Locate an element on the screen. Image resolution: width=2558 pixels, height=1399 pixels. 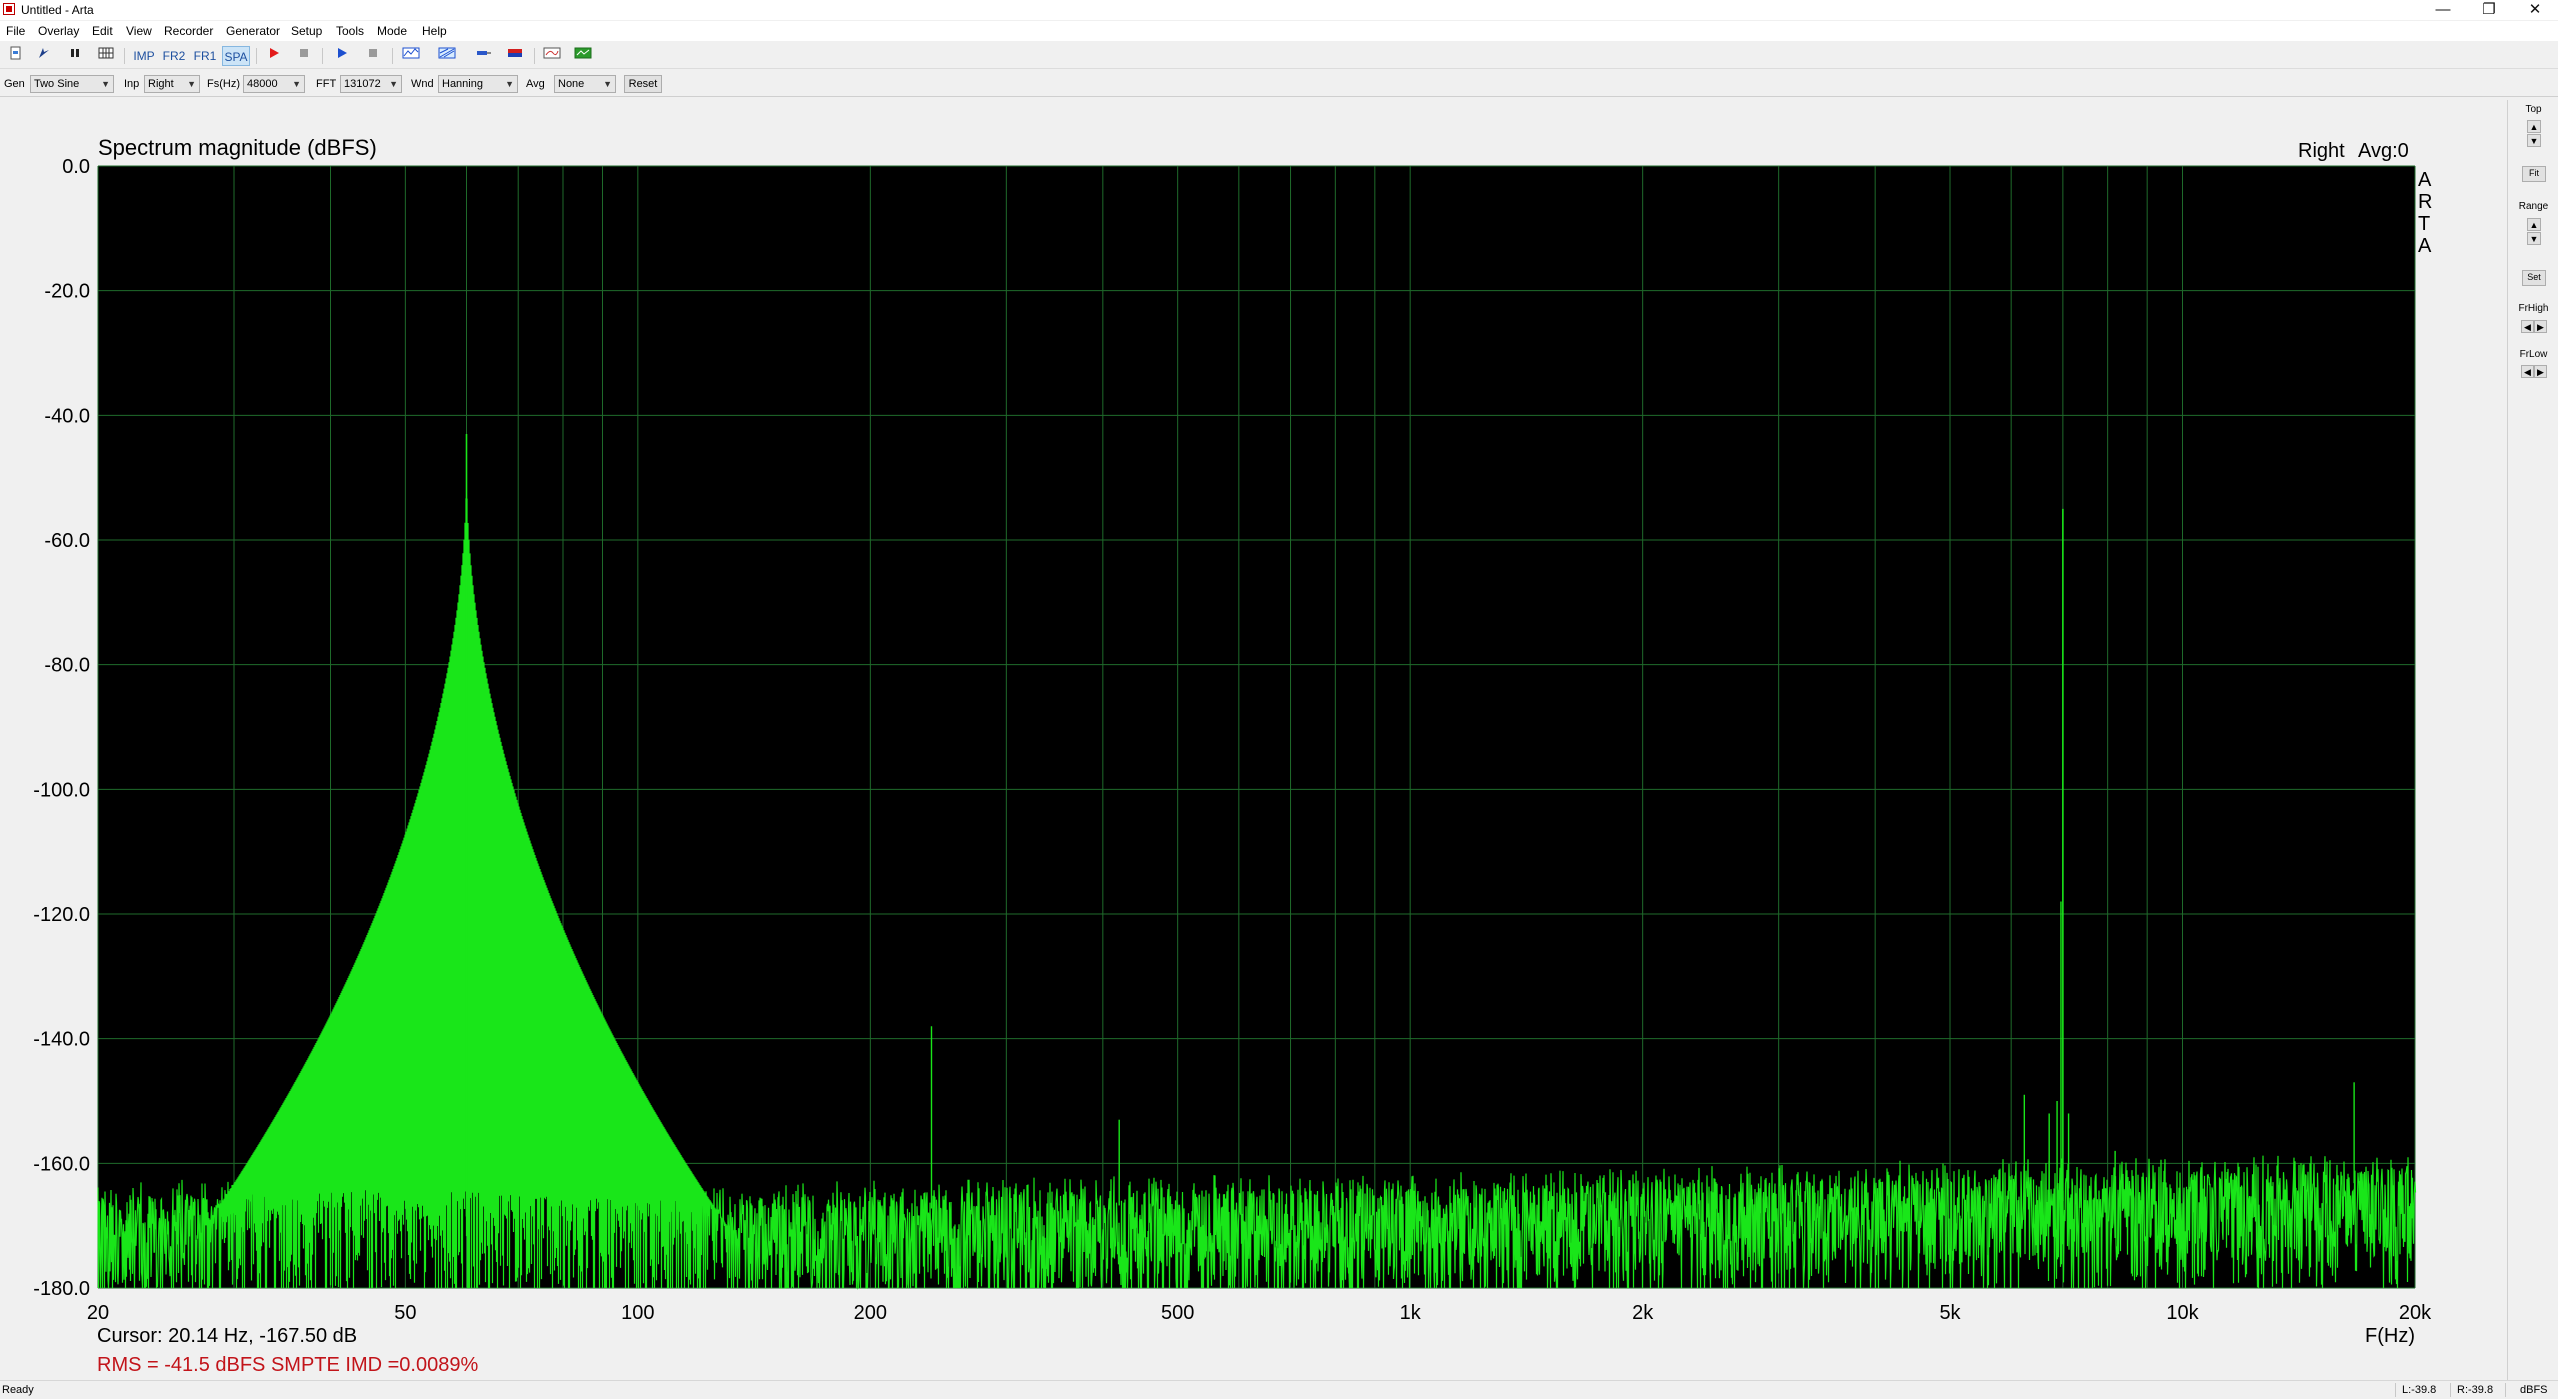
calibrate-icon is located at coordinates (447, 56).